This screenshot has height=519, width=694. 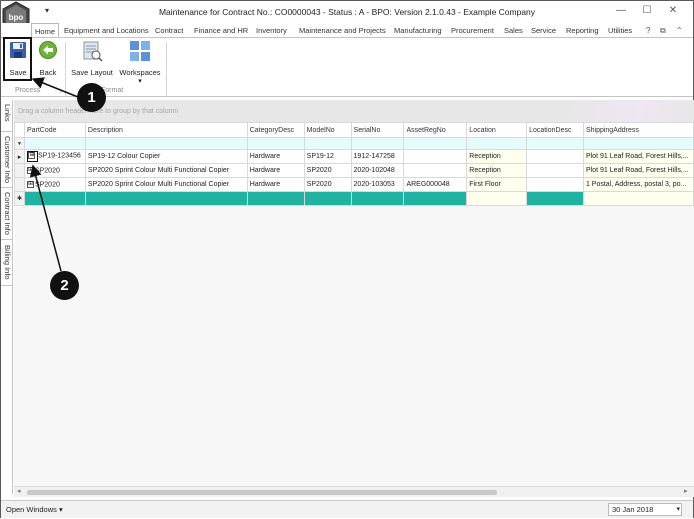 What do you see at coordinates (55, 87) in the screenshot?
I see `callout-1-arrow` at bounding box center [55, 87].